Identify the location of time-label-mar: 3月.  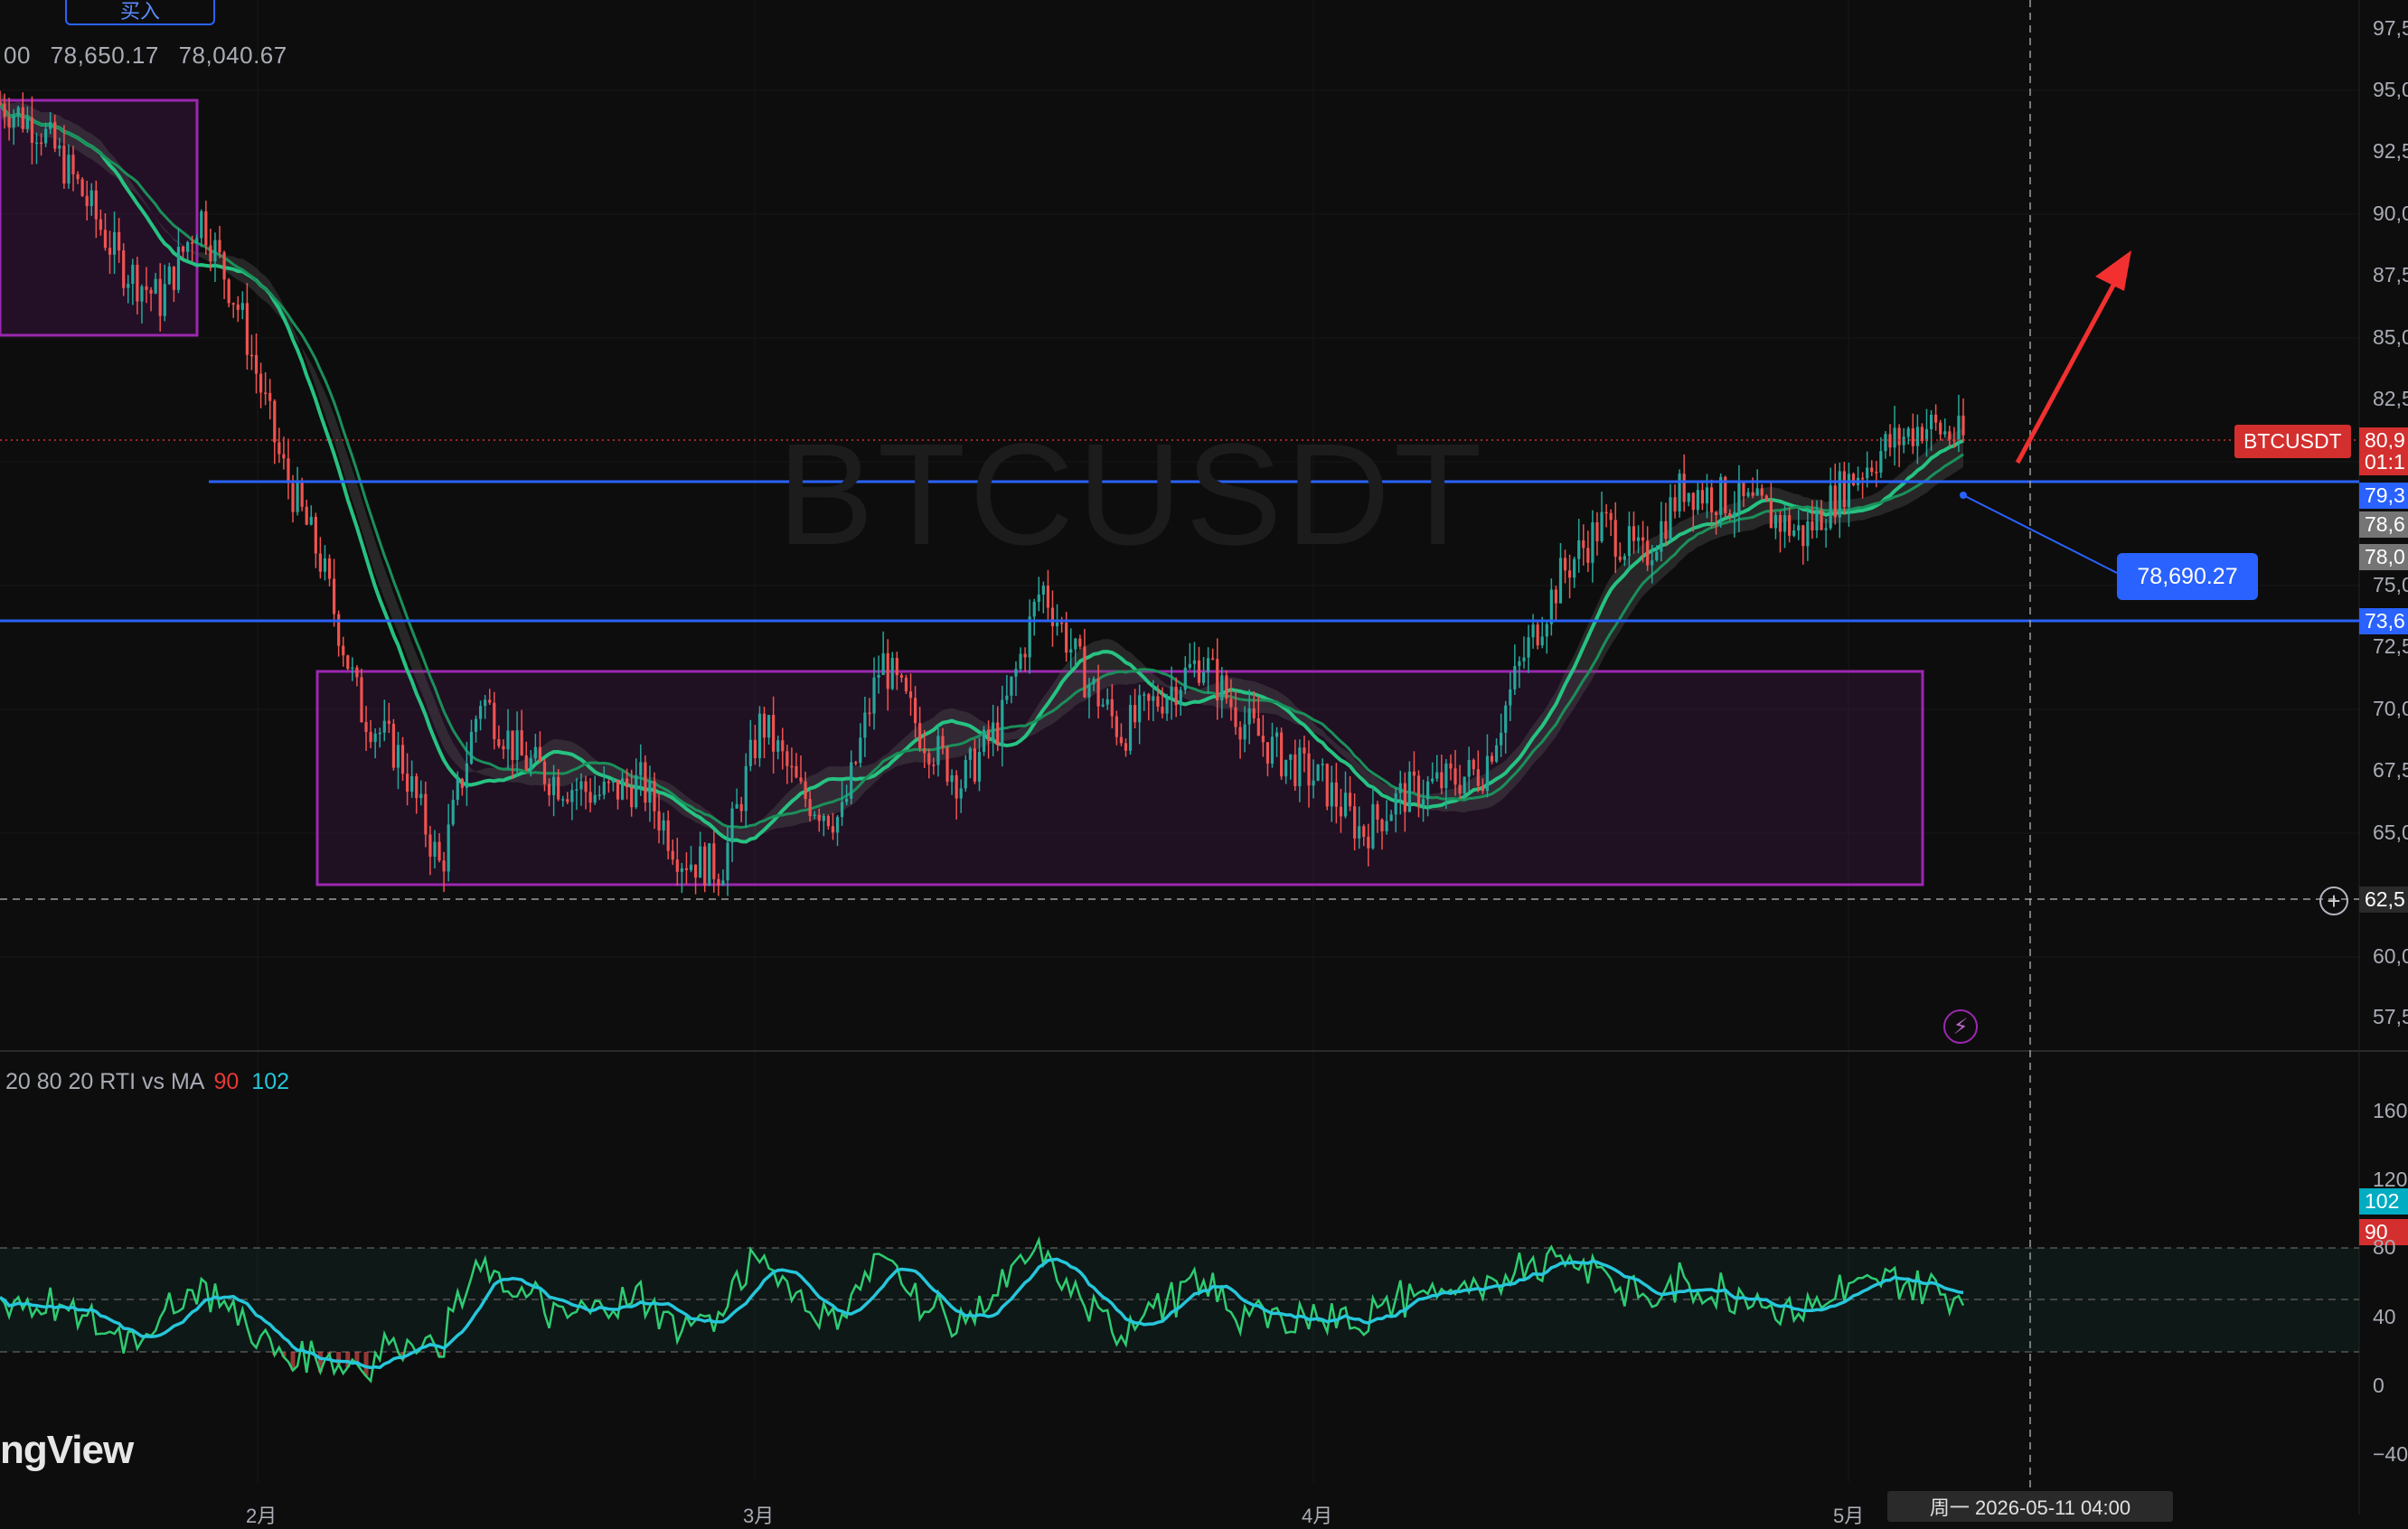
(759, 1516).